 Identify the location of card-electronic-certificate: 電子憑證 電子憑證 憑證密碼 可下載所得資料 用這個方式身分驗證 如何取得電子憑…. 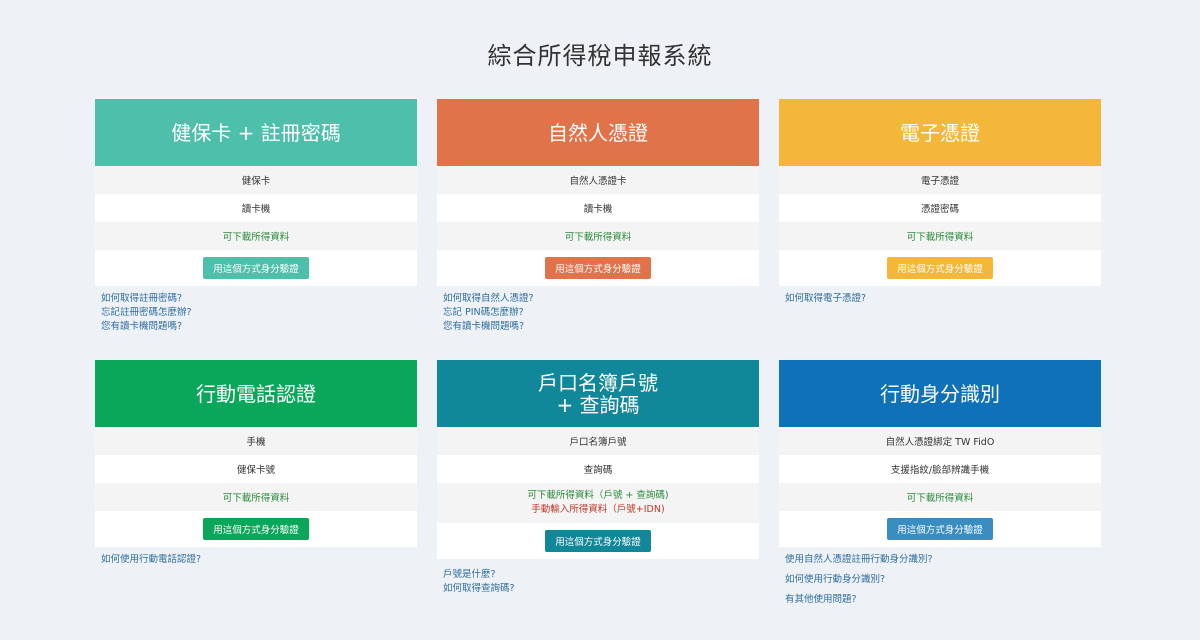
(940, 202).